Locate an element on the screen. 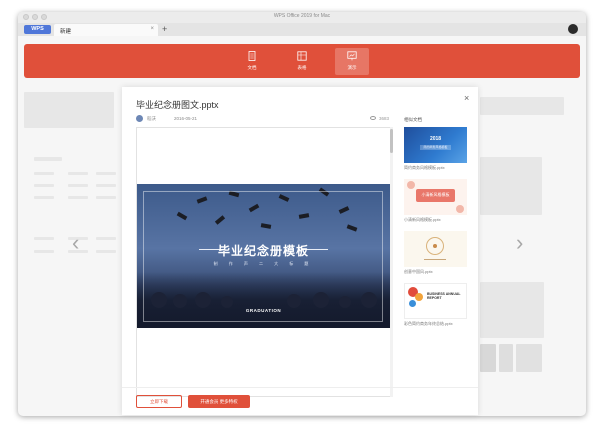  footer-divider is located at coordinates (300, 387).